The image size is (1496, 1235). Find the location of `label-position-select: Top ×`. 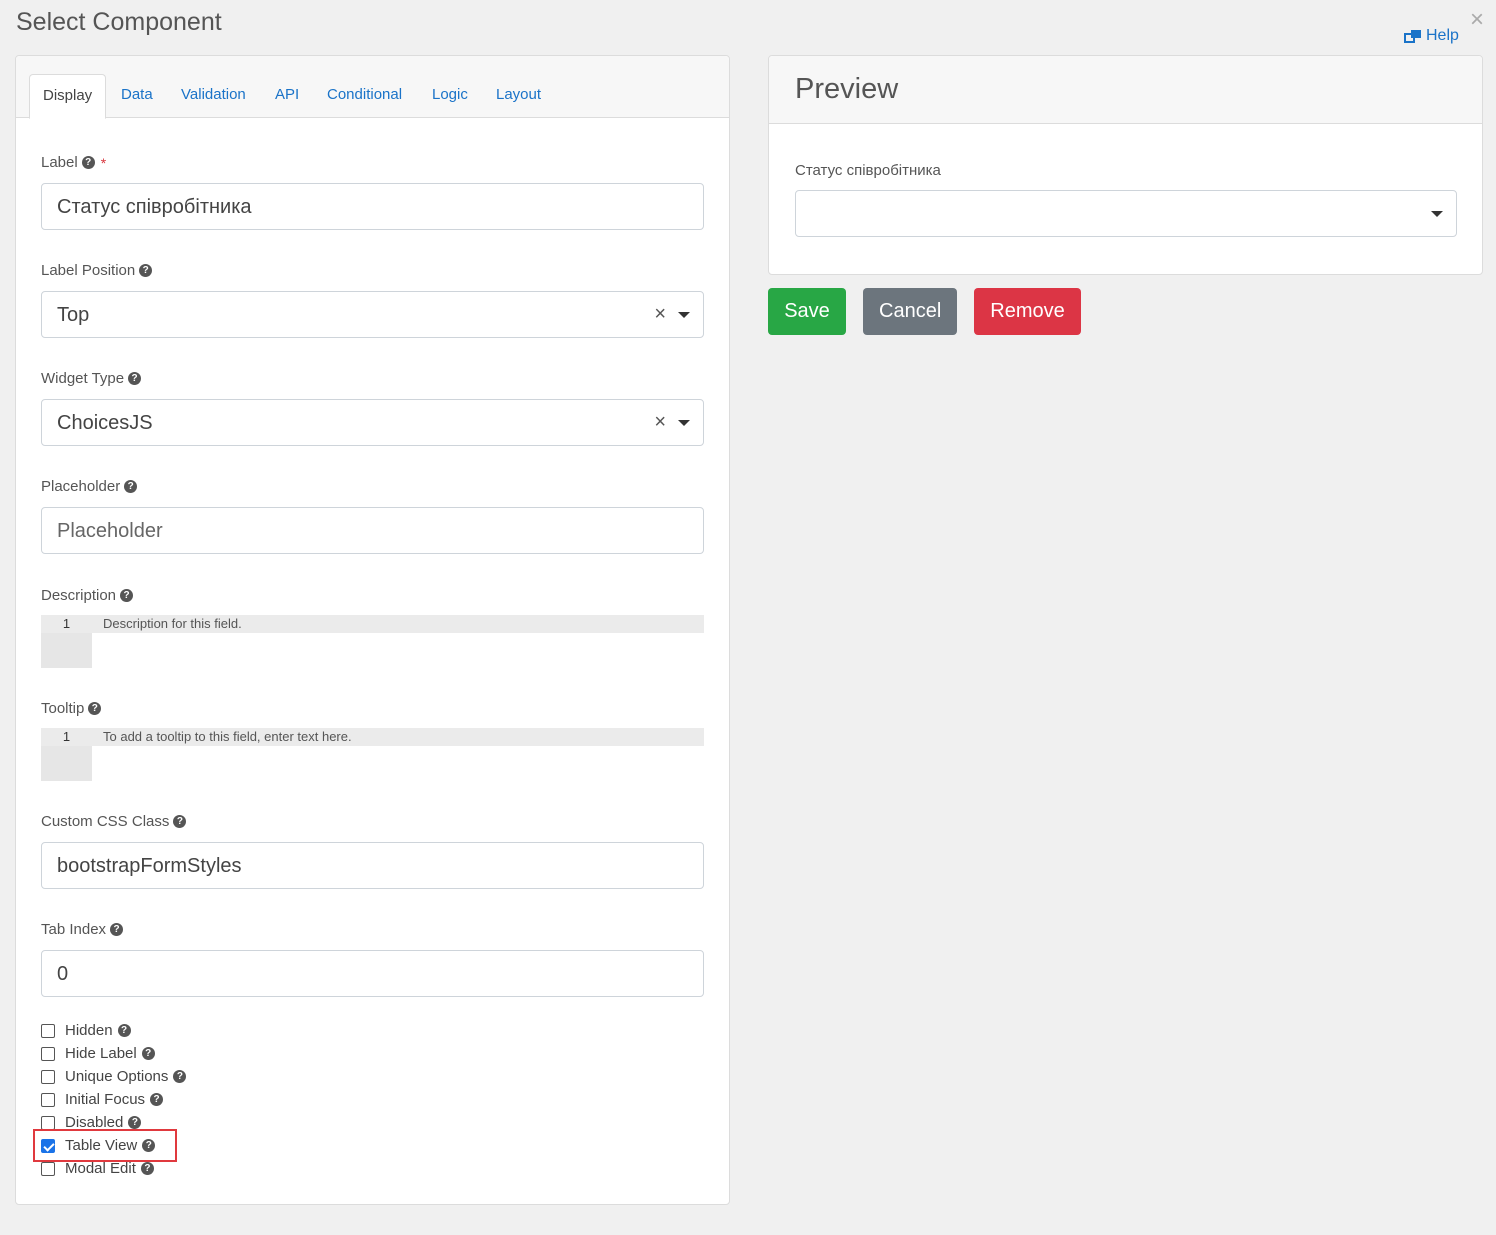

label-position-select: Top × is located at coordinates (372, 314).